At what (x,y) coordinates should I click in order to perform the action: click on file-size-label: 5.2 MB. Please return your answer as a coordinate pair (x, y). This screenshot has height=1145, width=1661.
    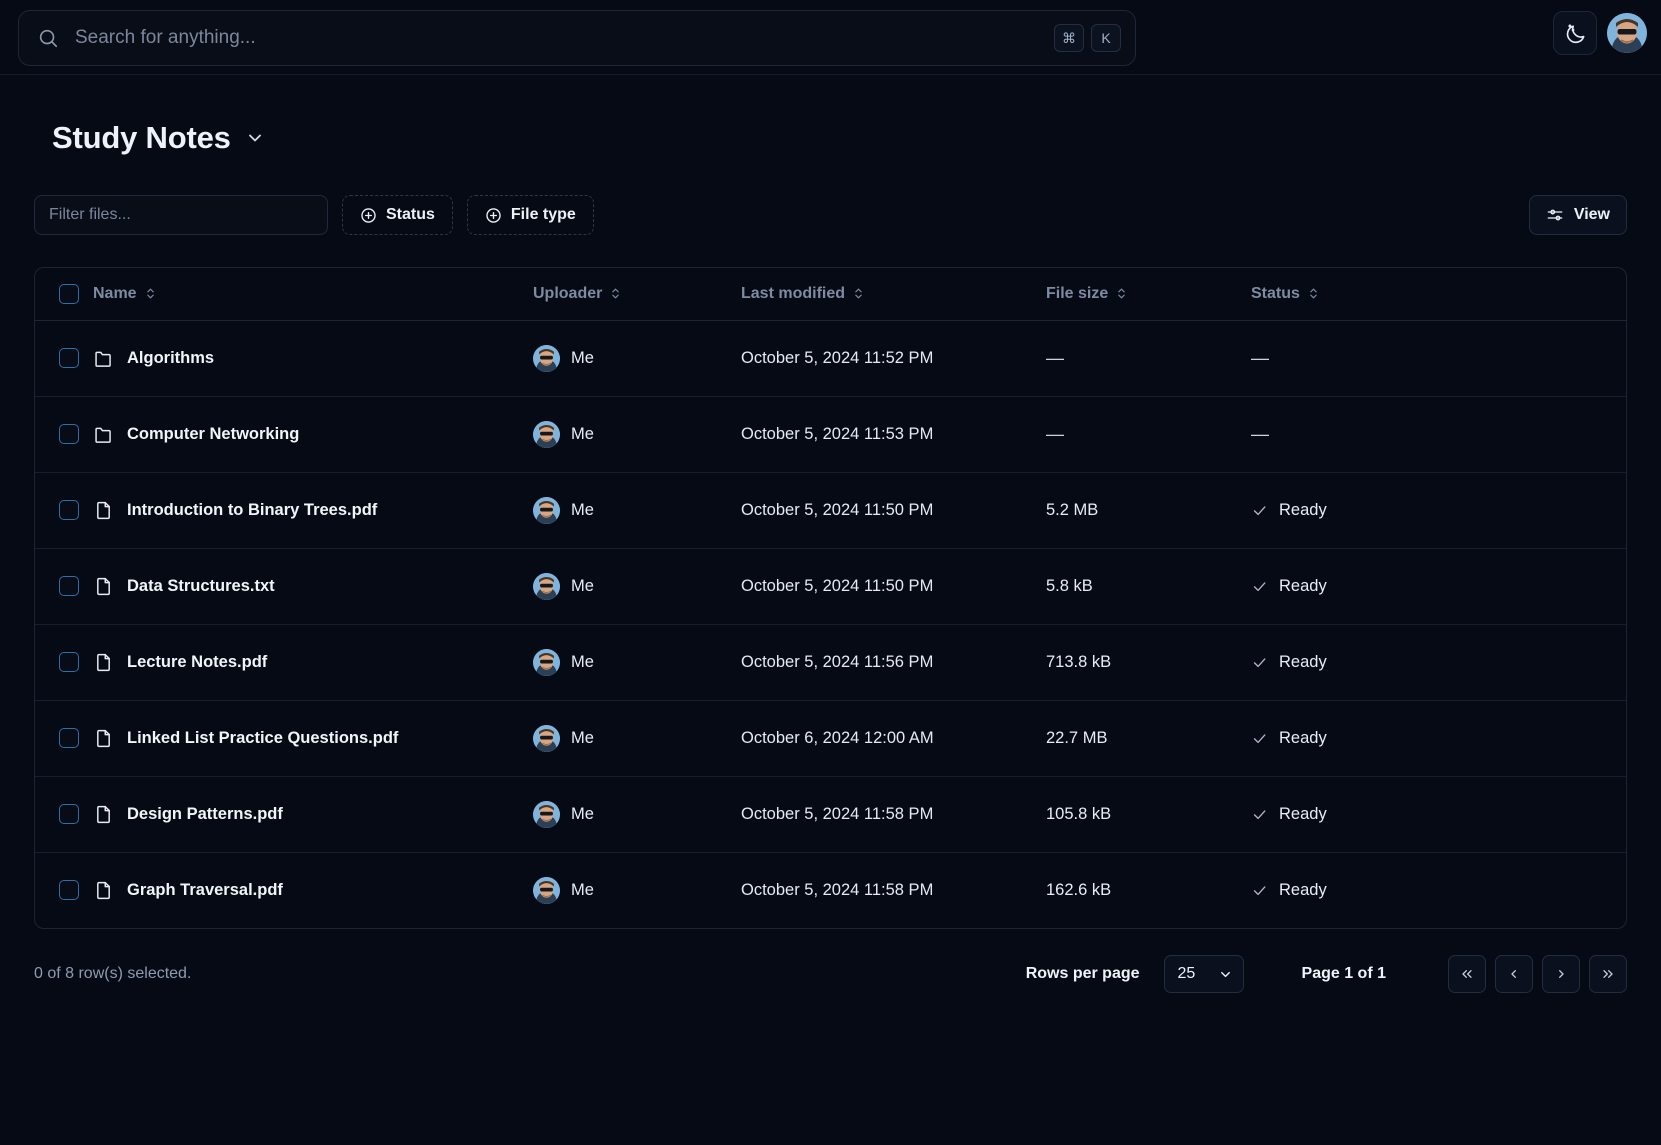
    Looking at the image, I should click on (1072, 509).